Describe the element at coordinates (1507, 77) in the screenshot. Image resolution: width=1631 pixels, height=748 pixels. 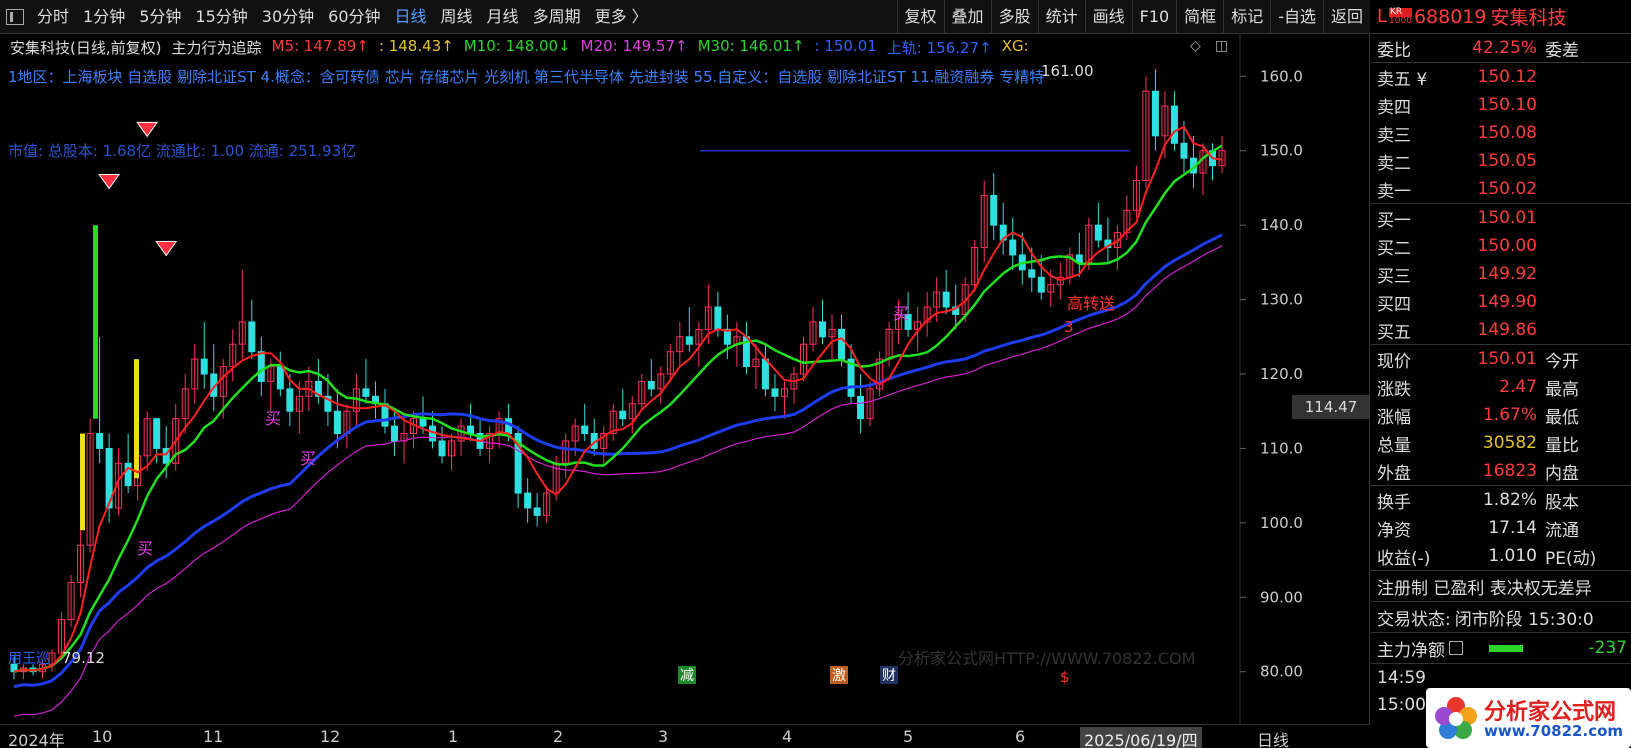
I see `order-level-price: 150.12` at that location.